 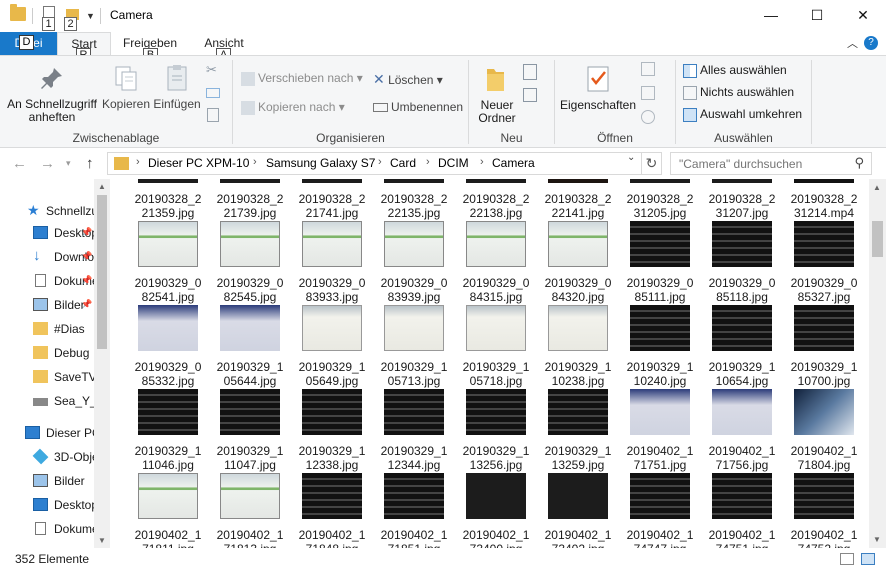 I want to click on file-item: 20190402_174752.jpg, so click(x=824, y=510).